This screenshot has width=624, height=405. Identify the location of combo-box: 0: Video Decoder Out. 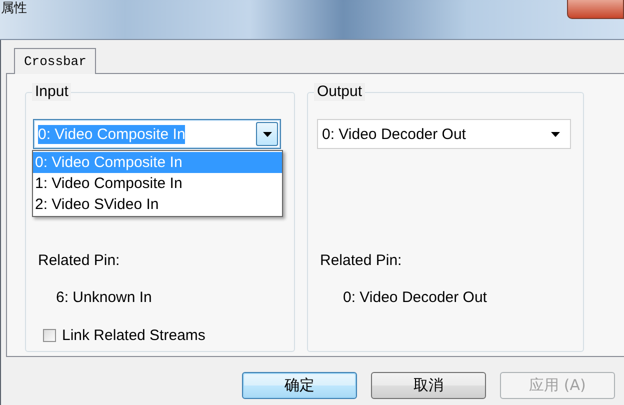
(444, 134).